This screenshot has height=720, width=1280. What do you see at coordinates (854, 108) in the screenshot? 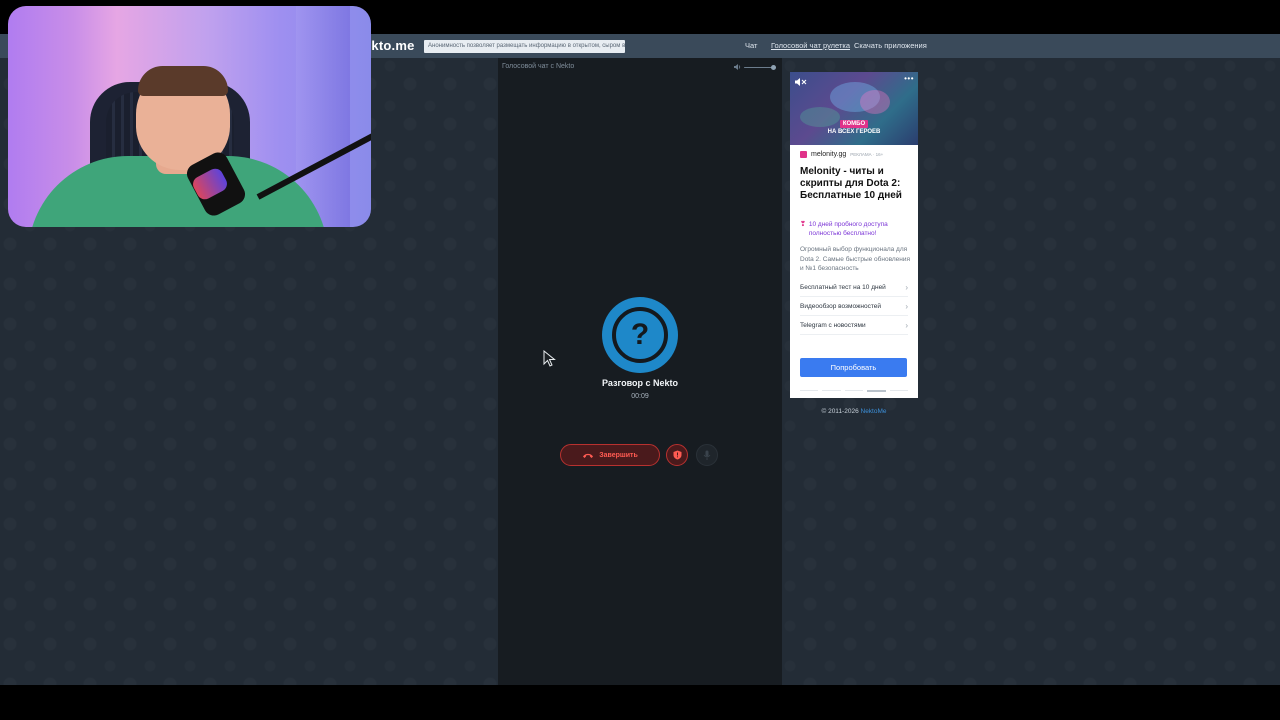
I see `ad-video: ••• КОМБО НА ВСЕХ ГЕРОЕВ` at bounding box center [854, 108].